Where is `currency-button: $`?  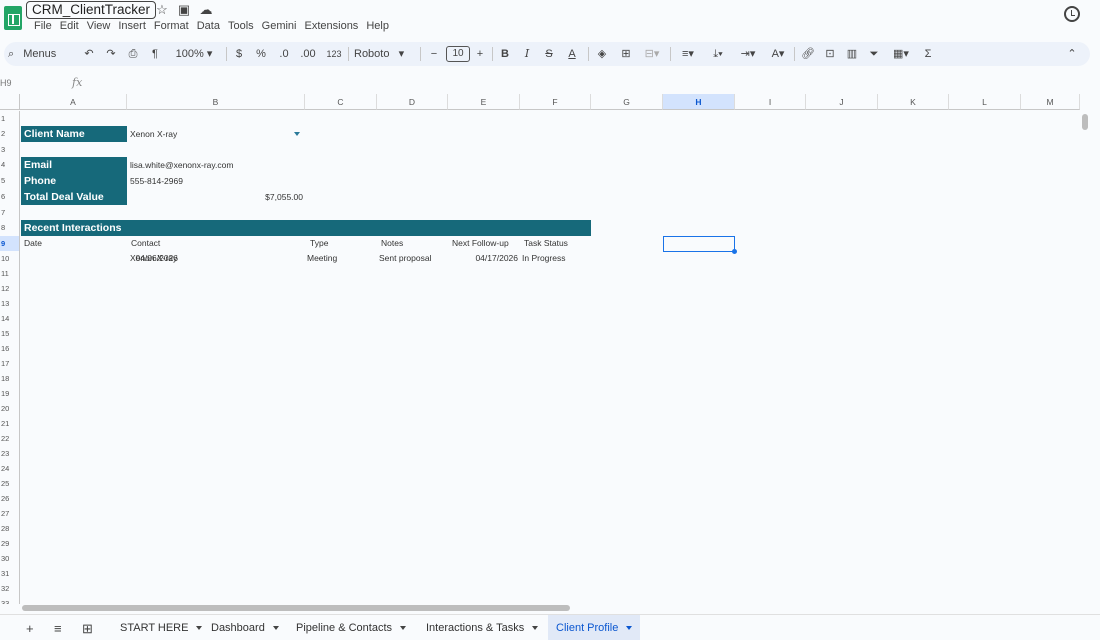 currency-button: $ is located at coordinates (239, 54).